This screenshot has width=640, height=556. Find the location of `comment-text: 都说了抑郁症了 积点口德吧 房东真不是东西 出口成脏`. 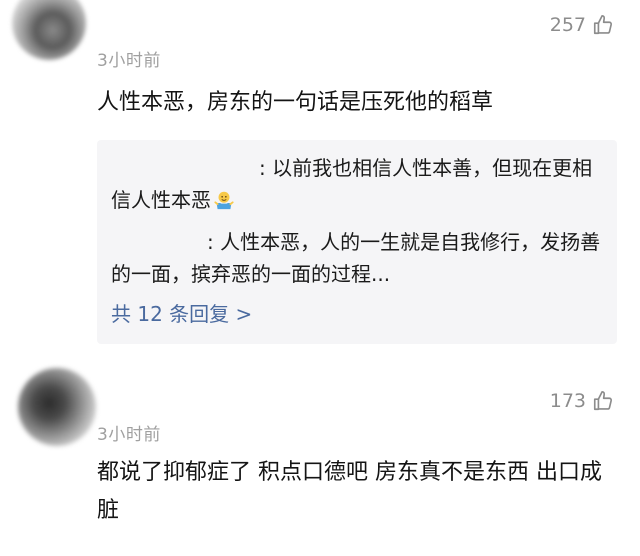

comment-text: 都说了抑郁症了 积点口德吧 房东真不是东西 出口成脏 is located at coordinates (349, 491).